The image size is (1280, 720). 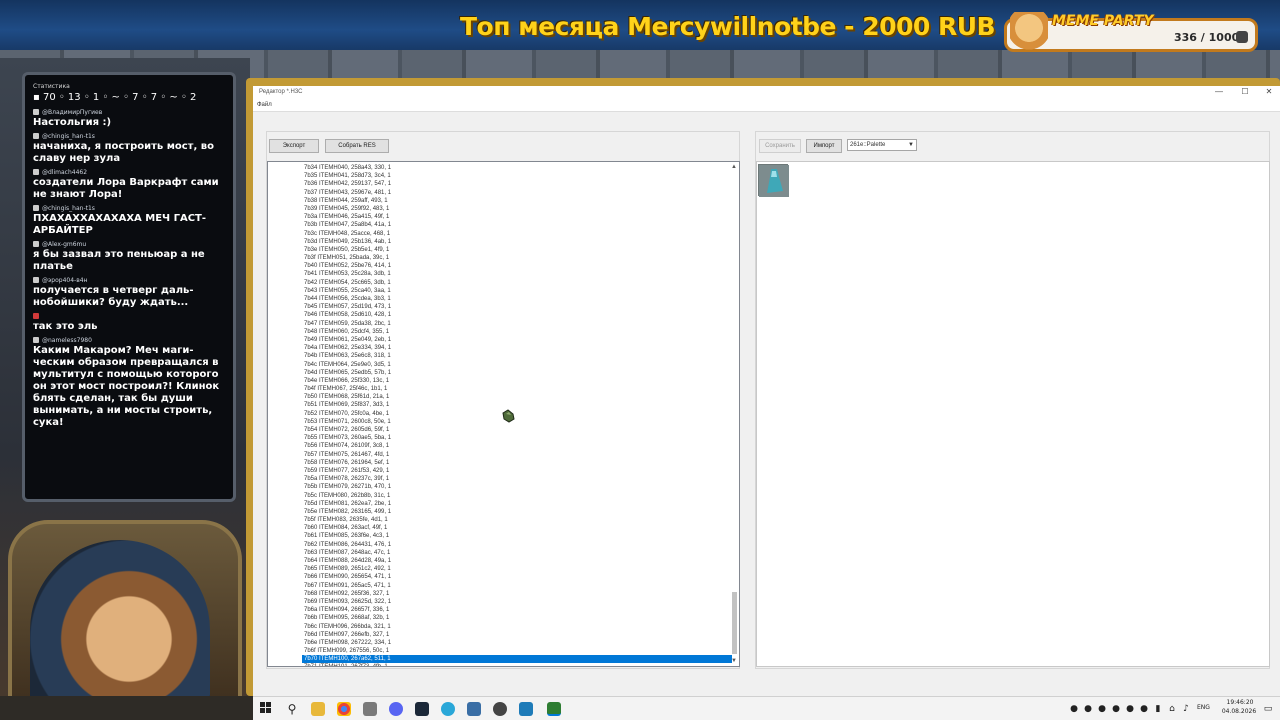 I want to click on editor-app-icon, so click(x=554, y=709).